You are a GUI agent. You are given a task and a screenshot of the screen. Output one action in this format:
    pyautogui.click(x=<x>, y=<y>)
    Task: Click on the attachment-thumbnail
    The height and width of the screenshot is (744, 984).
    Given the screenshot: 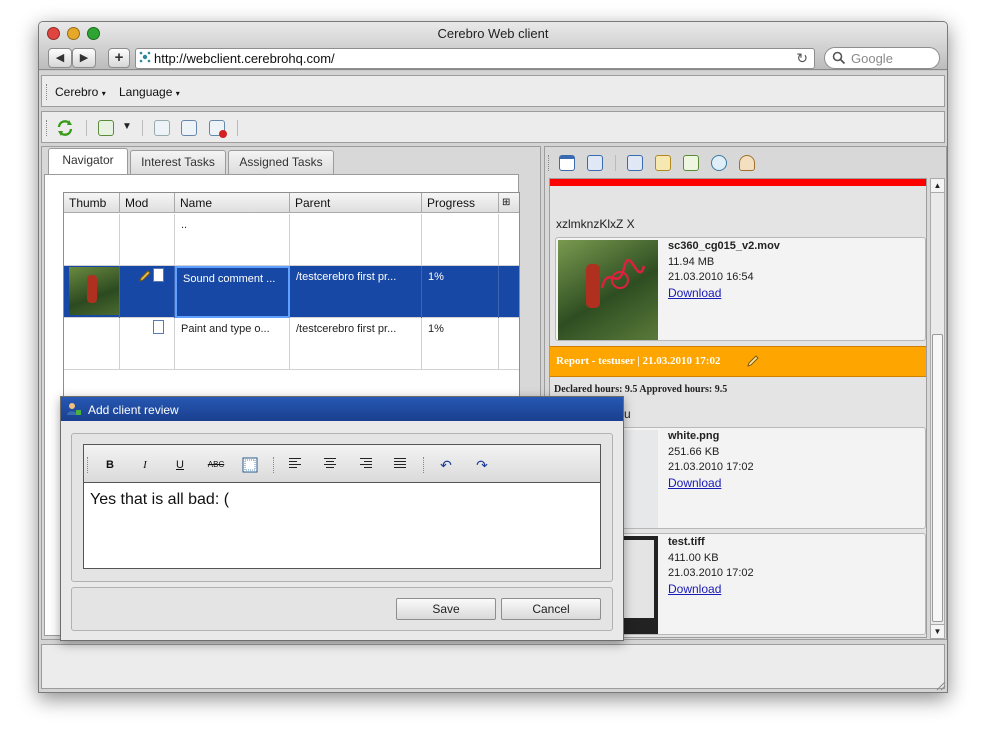 What is the action you would take?
    pyautogui.click(x=608, y=290)
    